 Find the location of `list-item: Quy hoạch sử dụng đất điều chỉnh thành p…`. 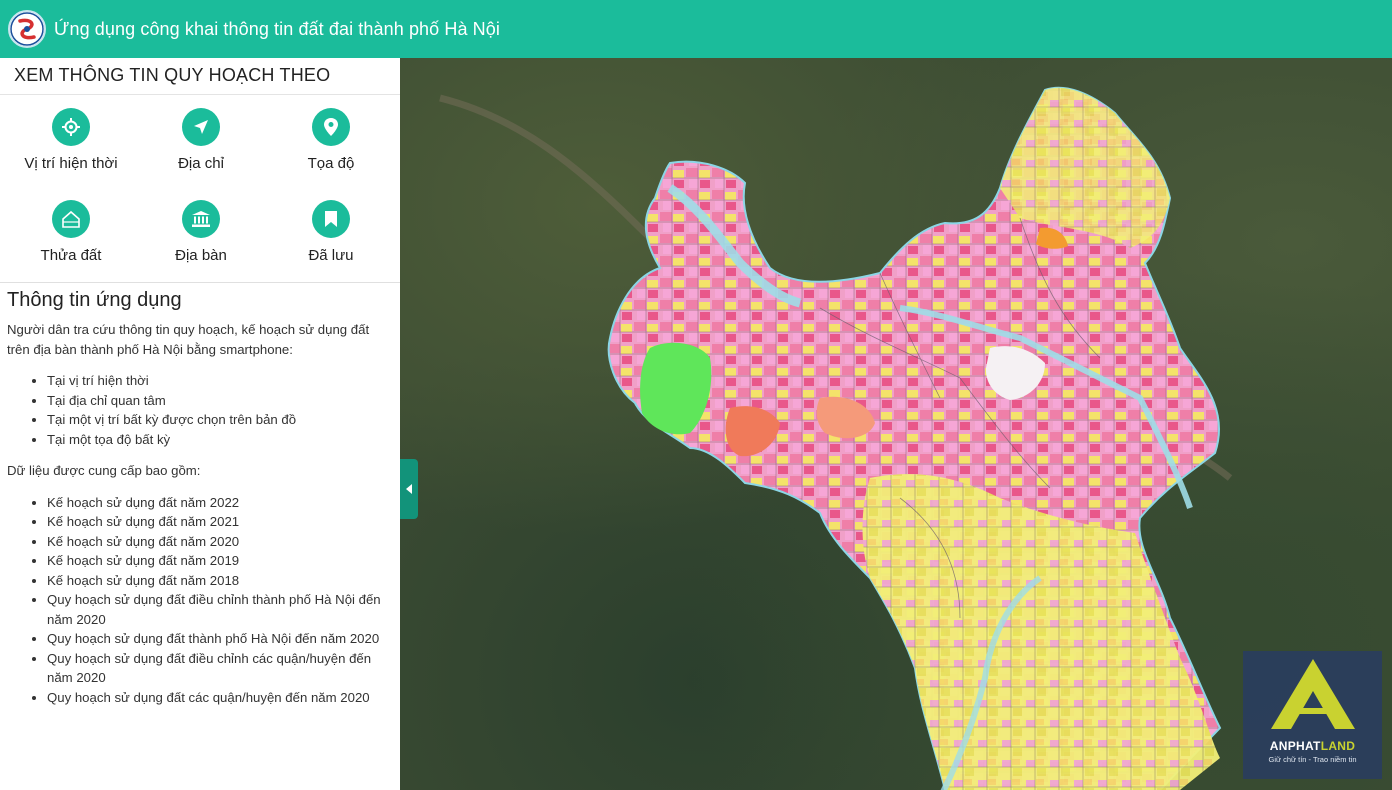

list-item: Quy hoạch sử dụng đất điều chỉnh thành p… is located at coordinates (220, 609).